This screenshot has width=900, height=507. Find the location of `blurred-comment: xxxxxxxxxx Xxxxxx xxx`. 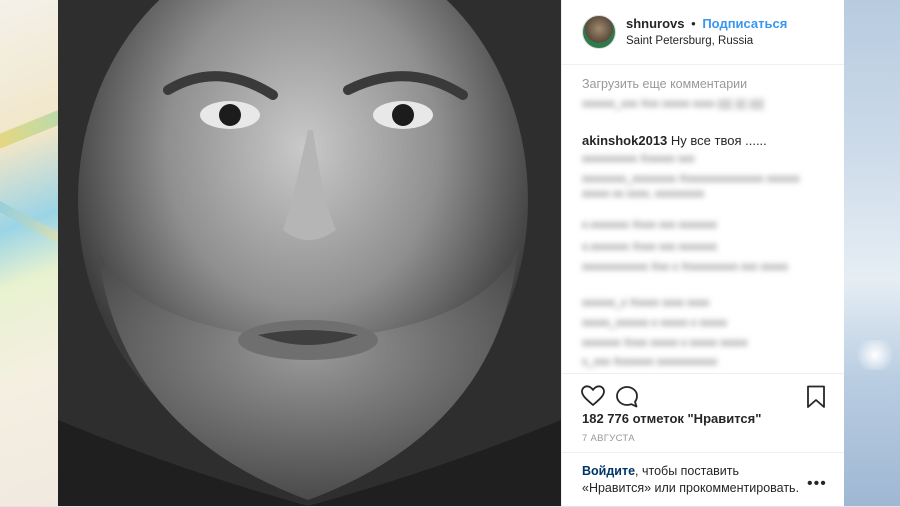

blurred-comment: xxxxxxxxxx Xxxxxx xxx is located at coordinates (638, 159).